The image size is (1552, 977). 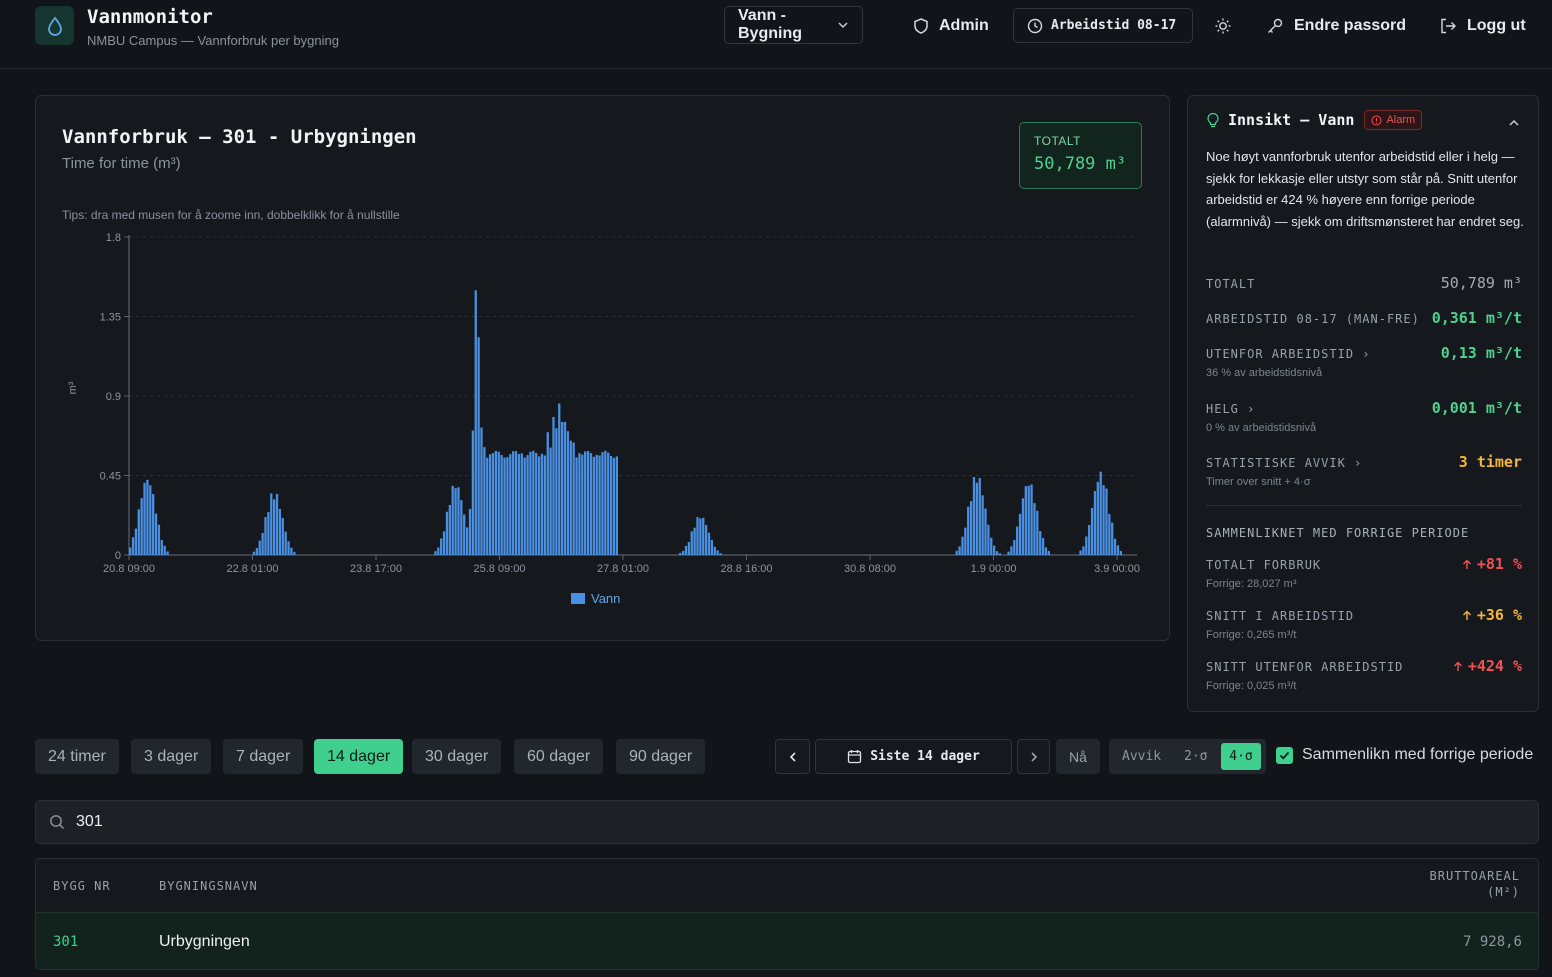 What do you see at coordinates (77, 756) in the screenshot?
I see `period-24h: 24 timer` at bounding box center [77, 756].